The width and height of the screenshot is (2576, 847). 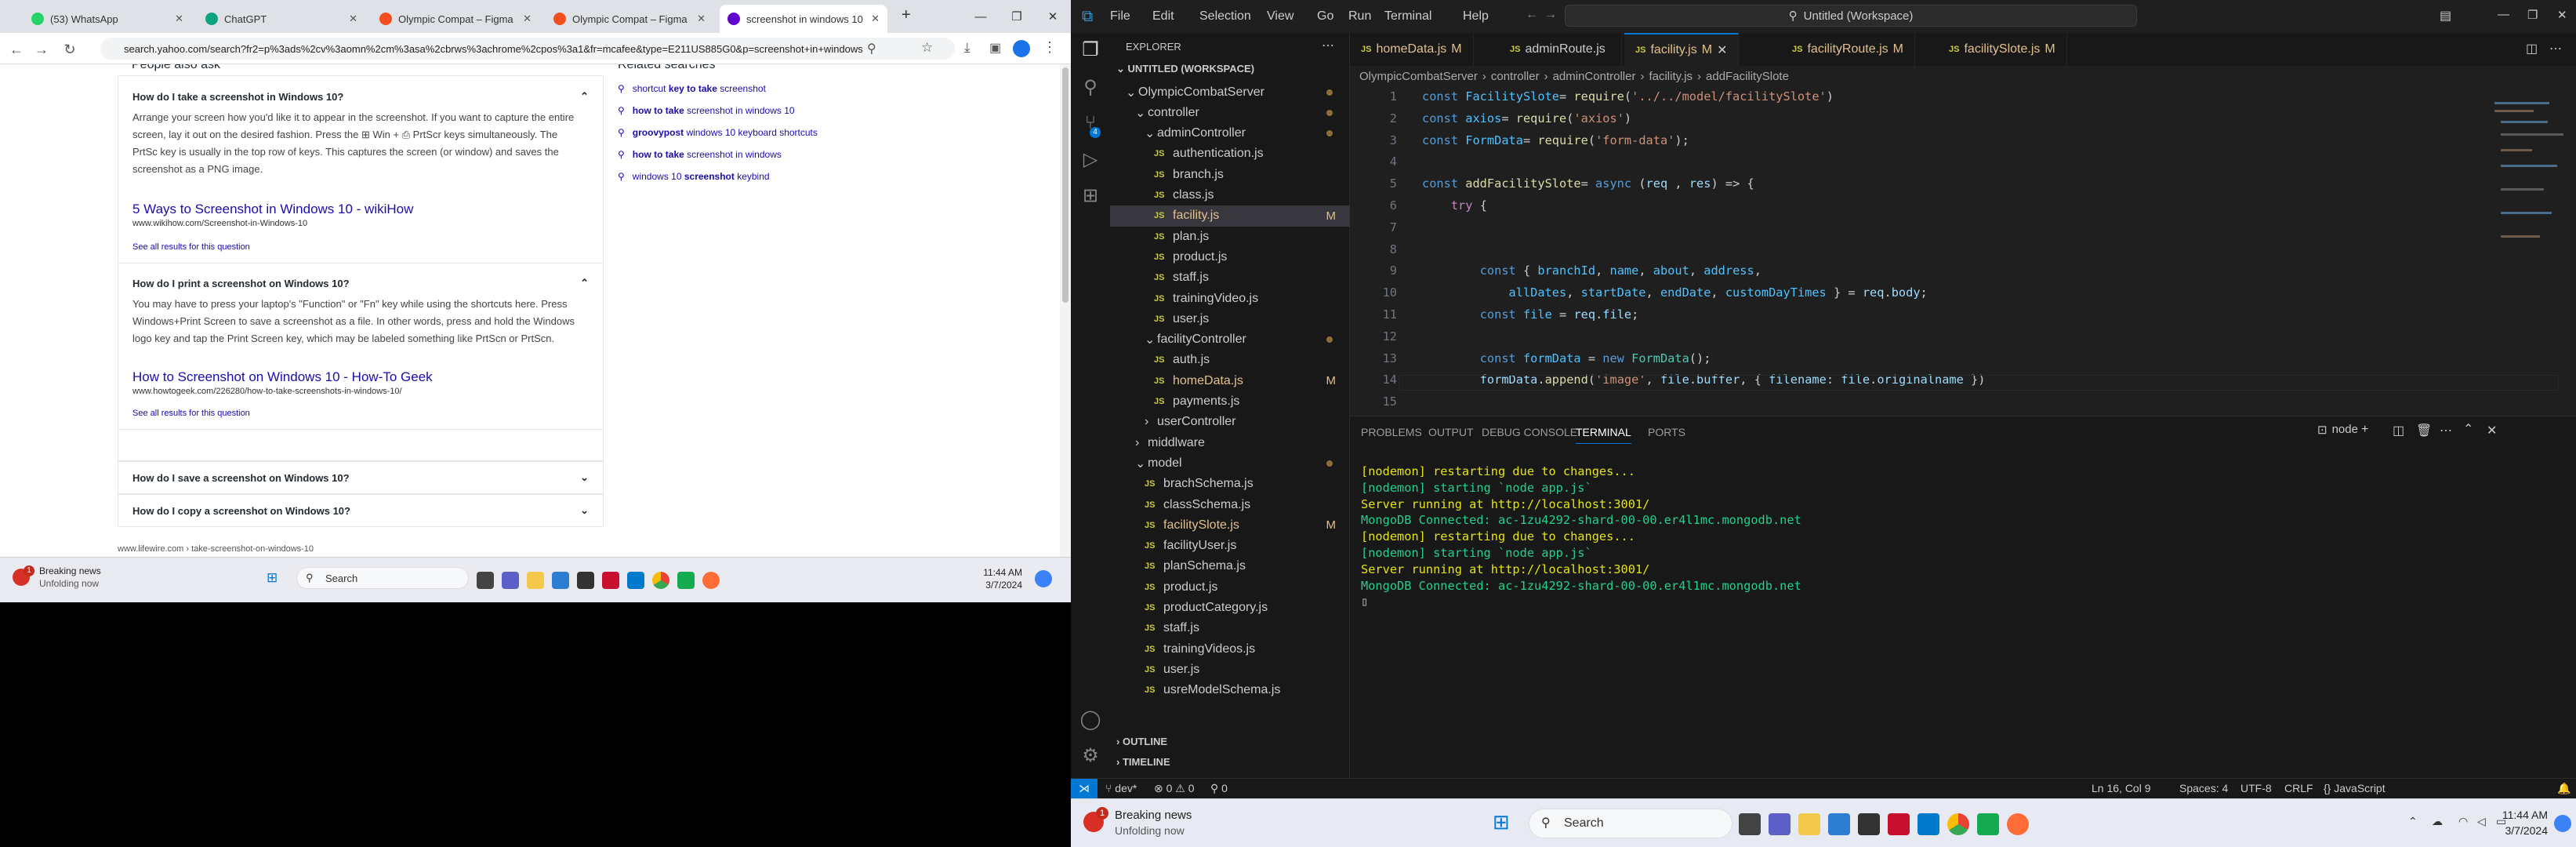 I want to click on tree-item: JS productCategory.js, so click(x=1230, y=608).